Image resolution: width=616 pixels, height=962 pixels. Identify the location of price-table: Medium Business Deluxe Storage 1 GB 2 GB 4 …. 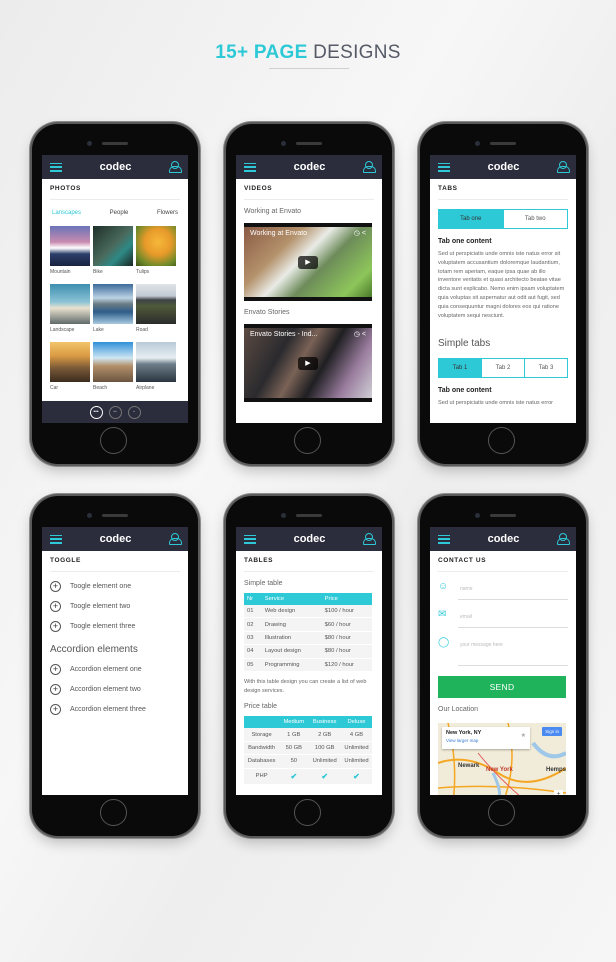
(308, 750).